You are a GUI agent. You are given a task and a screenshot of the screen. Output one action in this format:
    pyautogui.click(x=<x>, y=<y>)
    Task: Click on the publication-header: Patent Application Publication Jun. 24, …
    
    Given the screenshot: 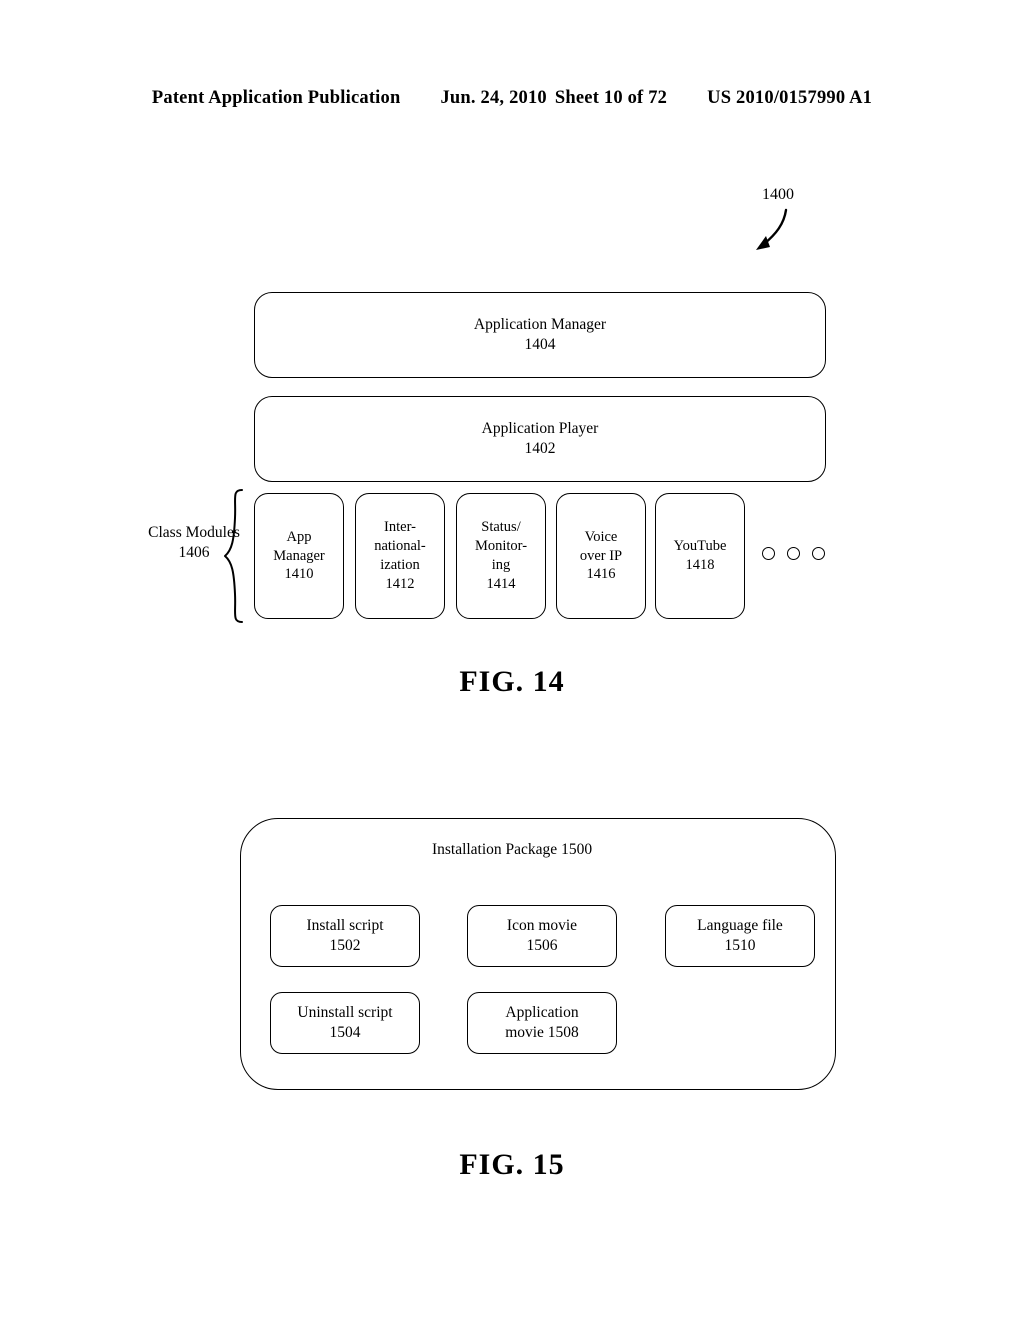 What is the action you would take?
    pyautogui.click(x=512, y=98)
    